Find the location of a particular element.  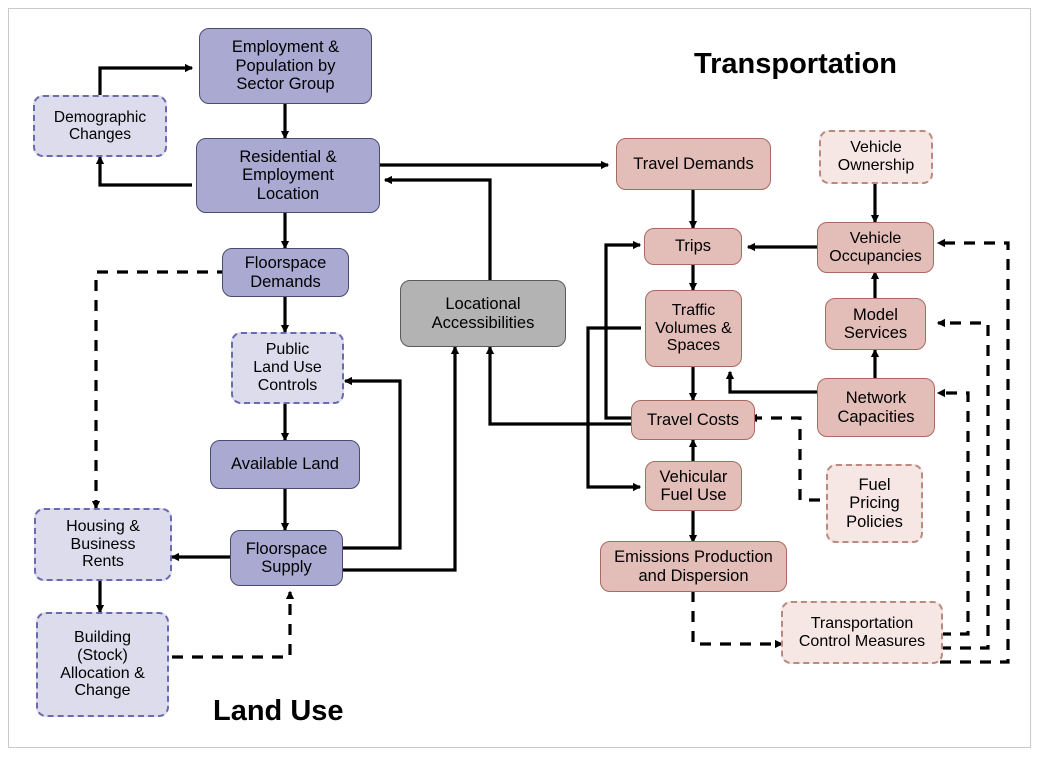

heading-transportation: Transportation is located at coordinates (796, 64).